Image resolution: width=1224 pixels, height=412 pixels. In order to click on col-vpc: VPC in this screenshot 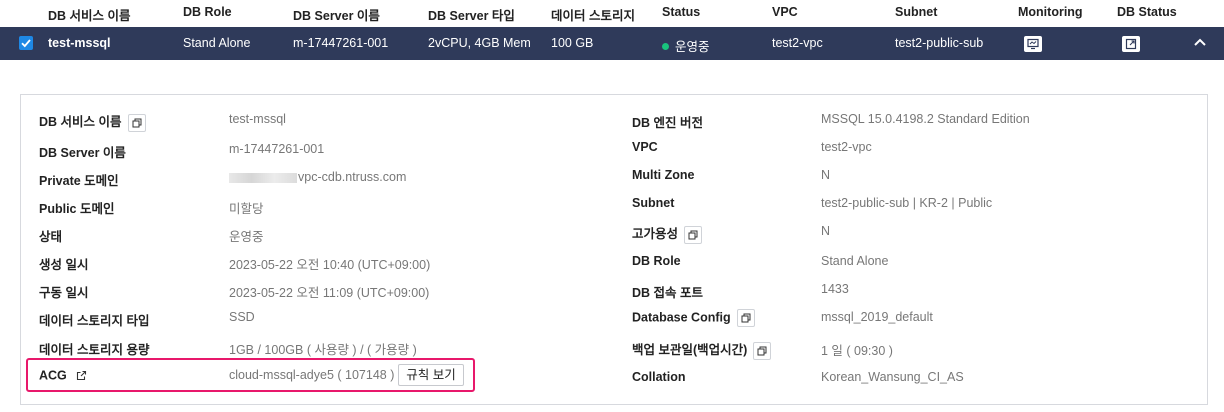, I will do `click(785, 12)`.